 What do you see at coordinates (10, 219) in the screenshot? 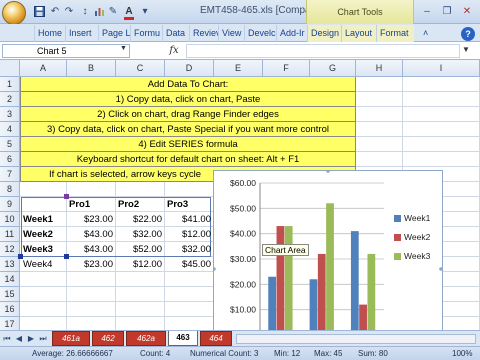
I see `row-header: 10` at bounding box center [10, 219].